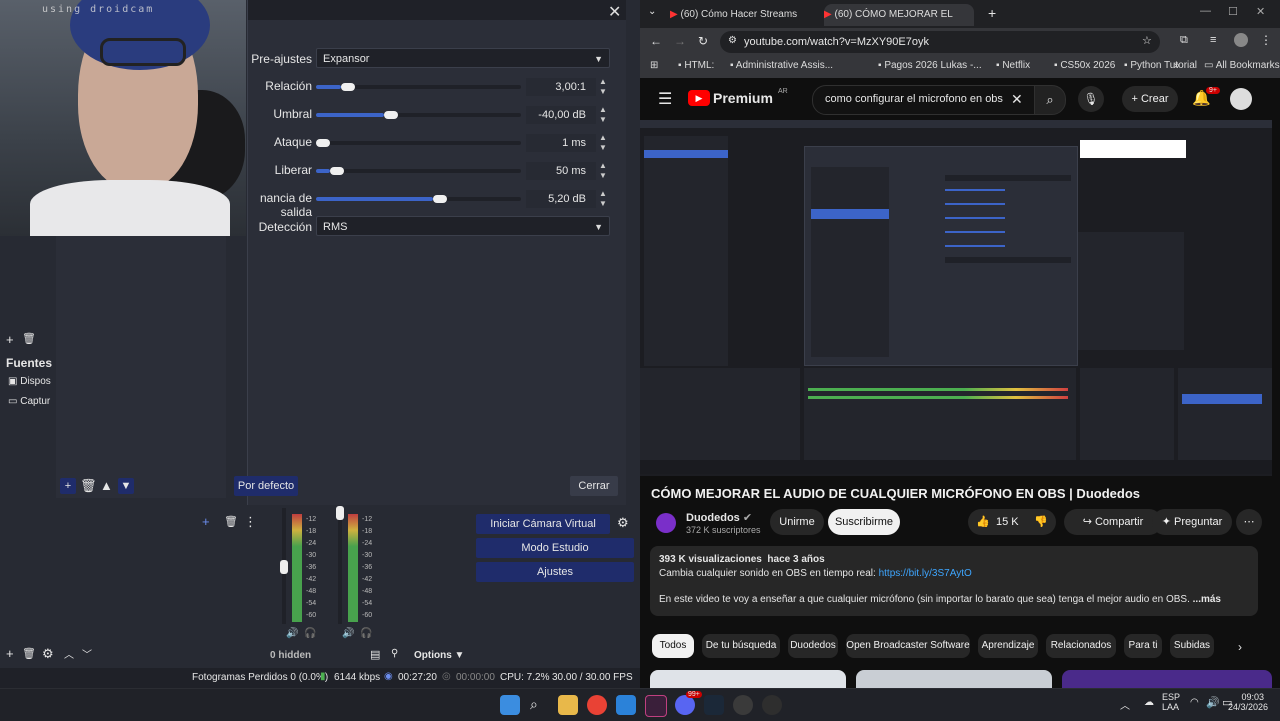  Describe the element at coordinates (1241, 99) in the screenshot. I see `avatar` at that location.